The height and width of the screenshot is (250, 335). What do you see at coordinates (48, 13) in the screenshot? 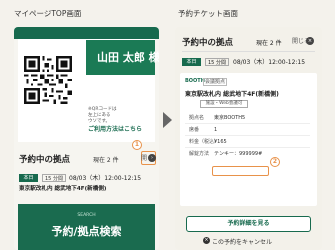
I see `left-caption: マイページTOP画面` at bounding box center [48, 13].